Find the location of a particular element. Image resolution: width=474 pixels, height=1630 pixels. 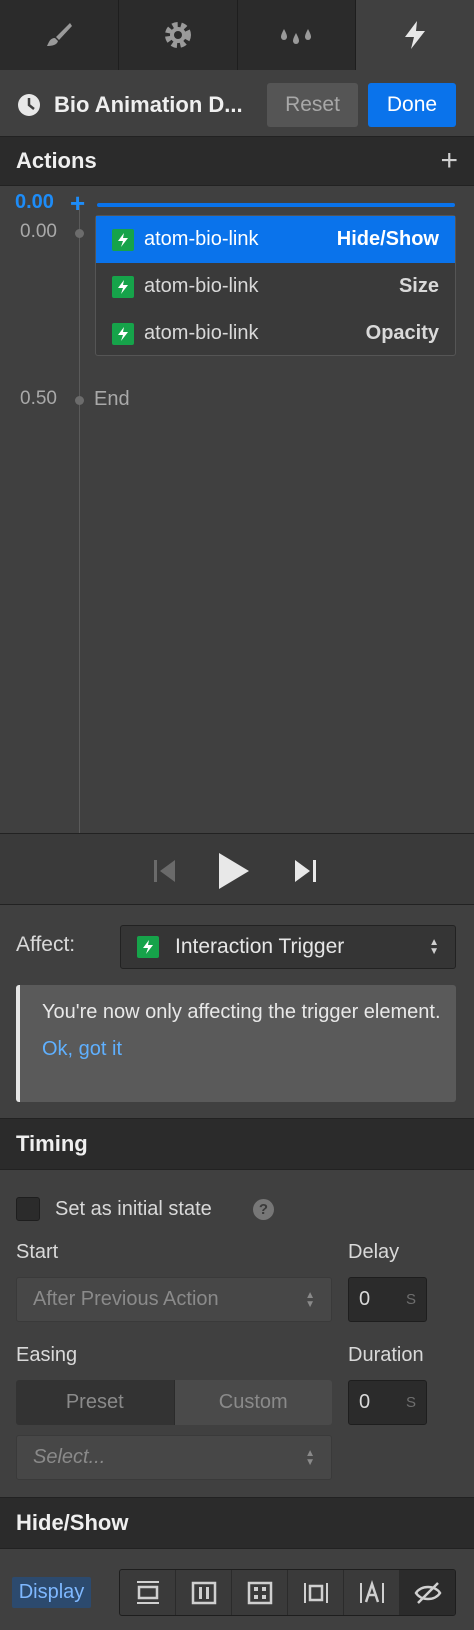

inline-block-icon is located at coordinates (315, 1592).